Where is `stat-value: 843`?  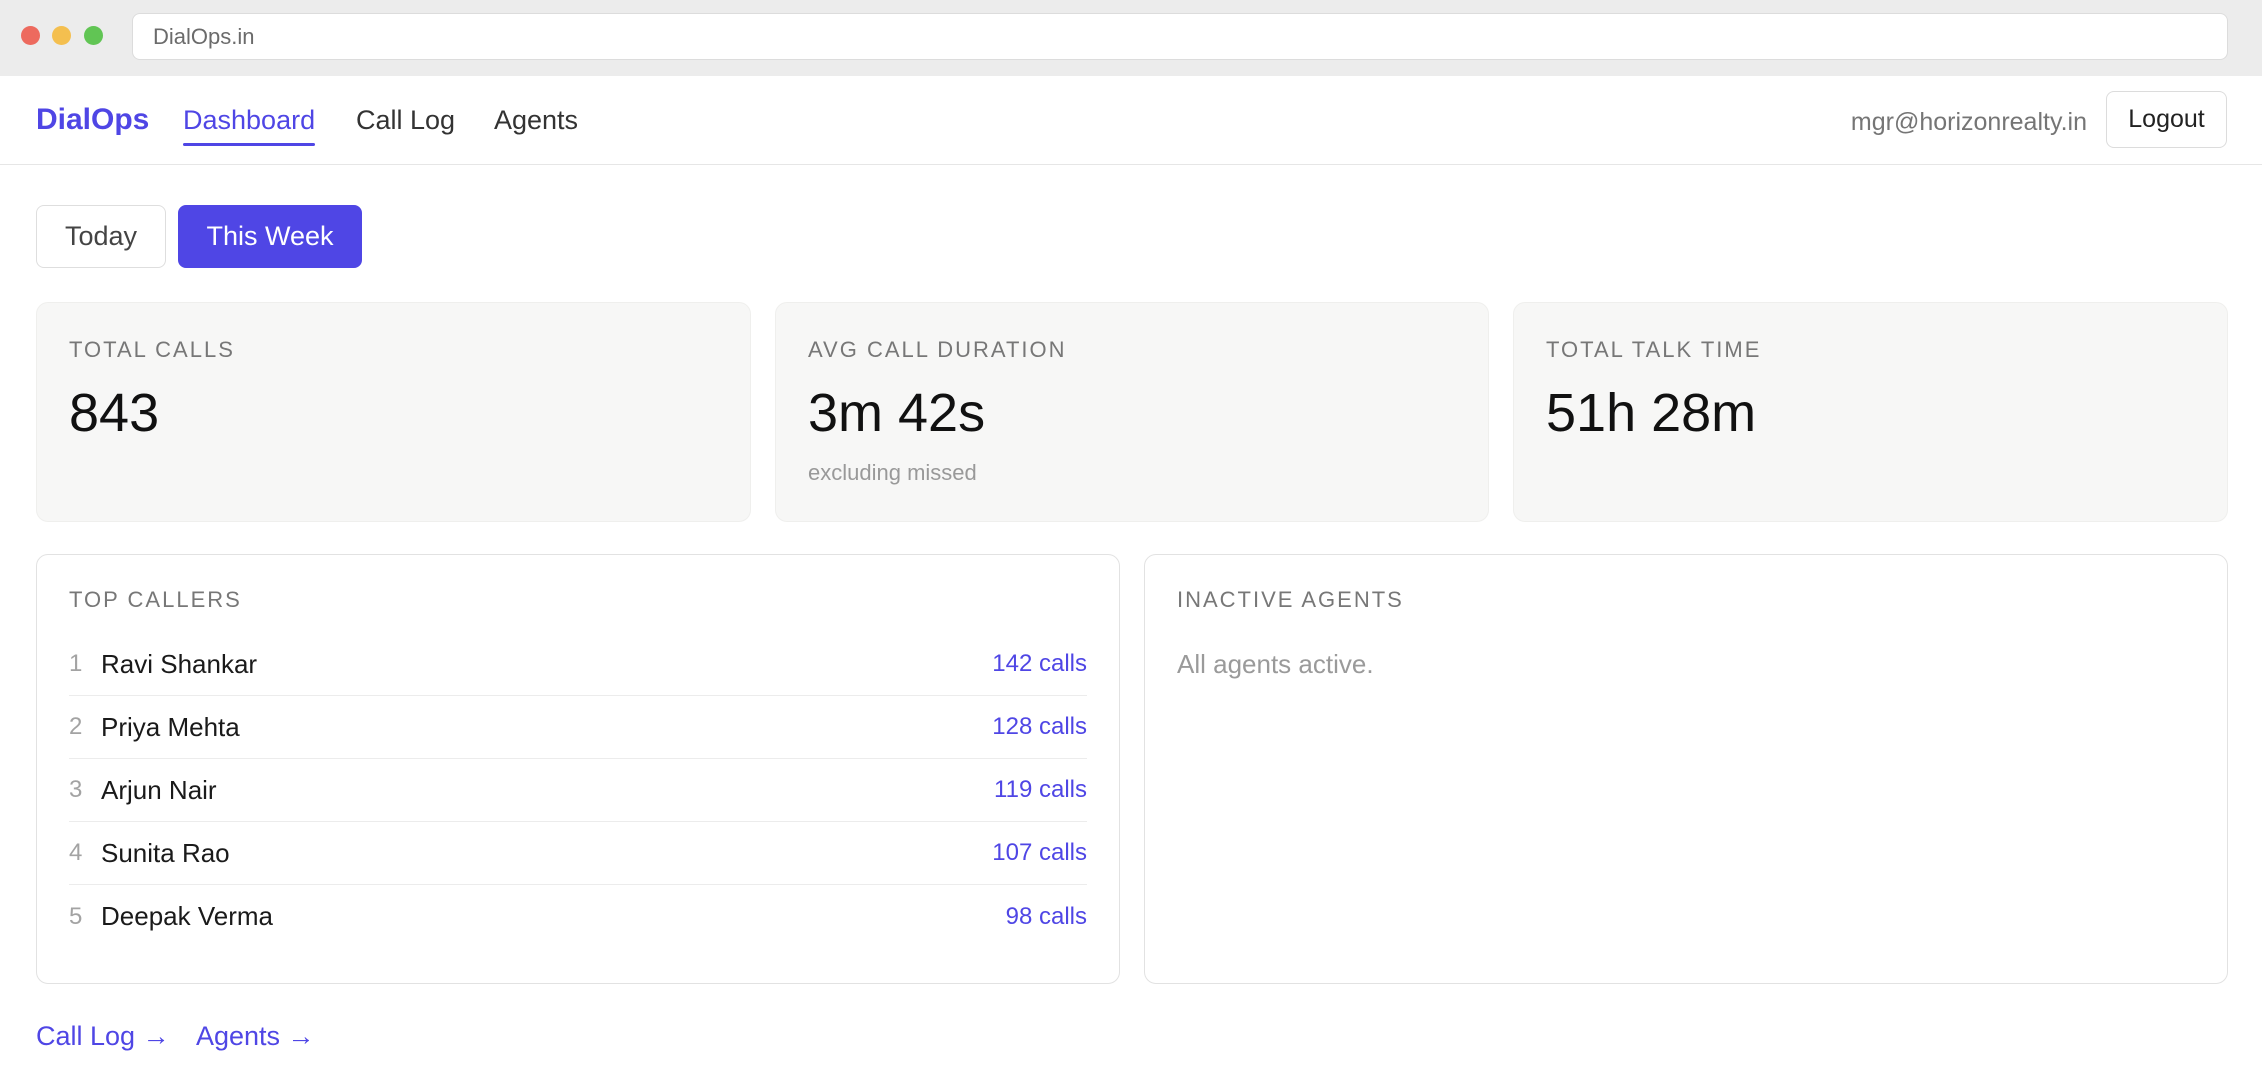 stat-value: 843 is located at coordinates (114, 413).